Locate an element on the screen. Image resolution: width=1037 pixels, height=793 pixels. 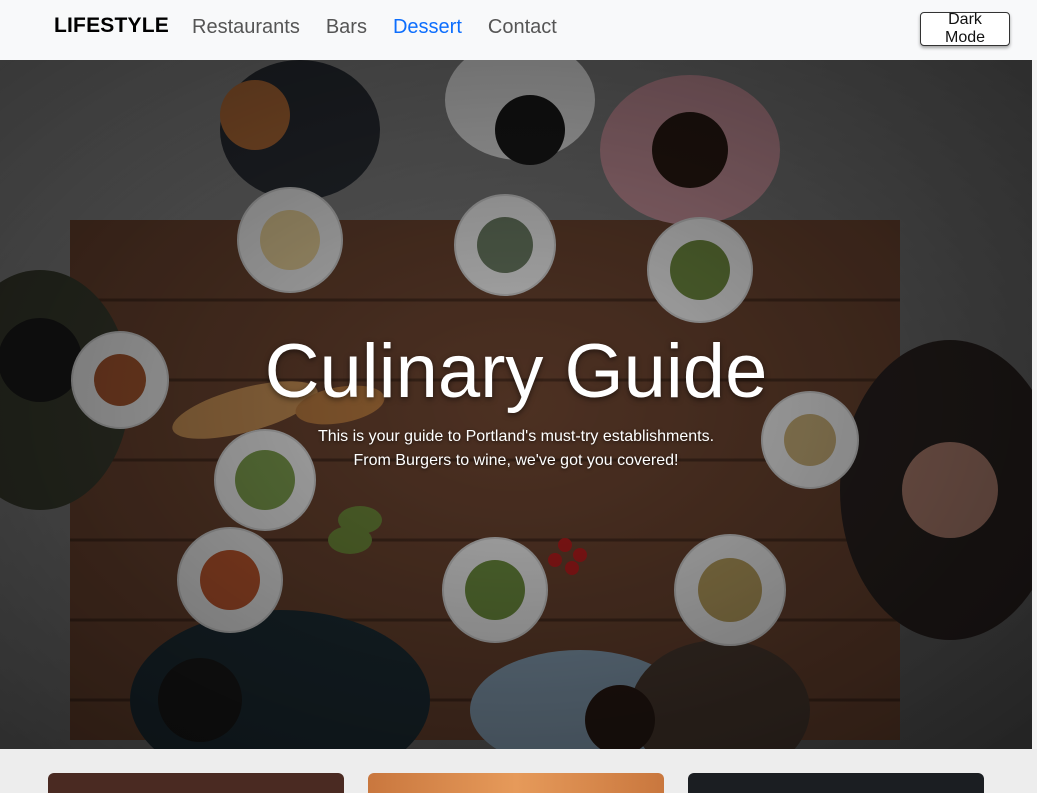
hero-title: Culinary Guide is located at coordinates (516, 371).